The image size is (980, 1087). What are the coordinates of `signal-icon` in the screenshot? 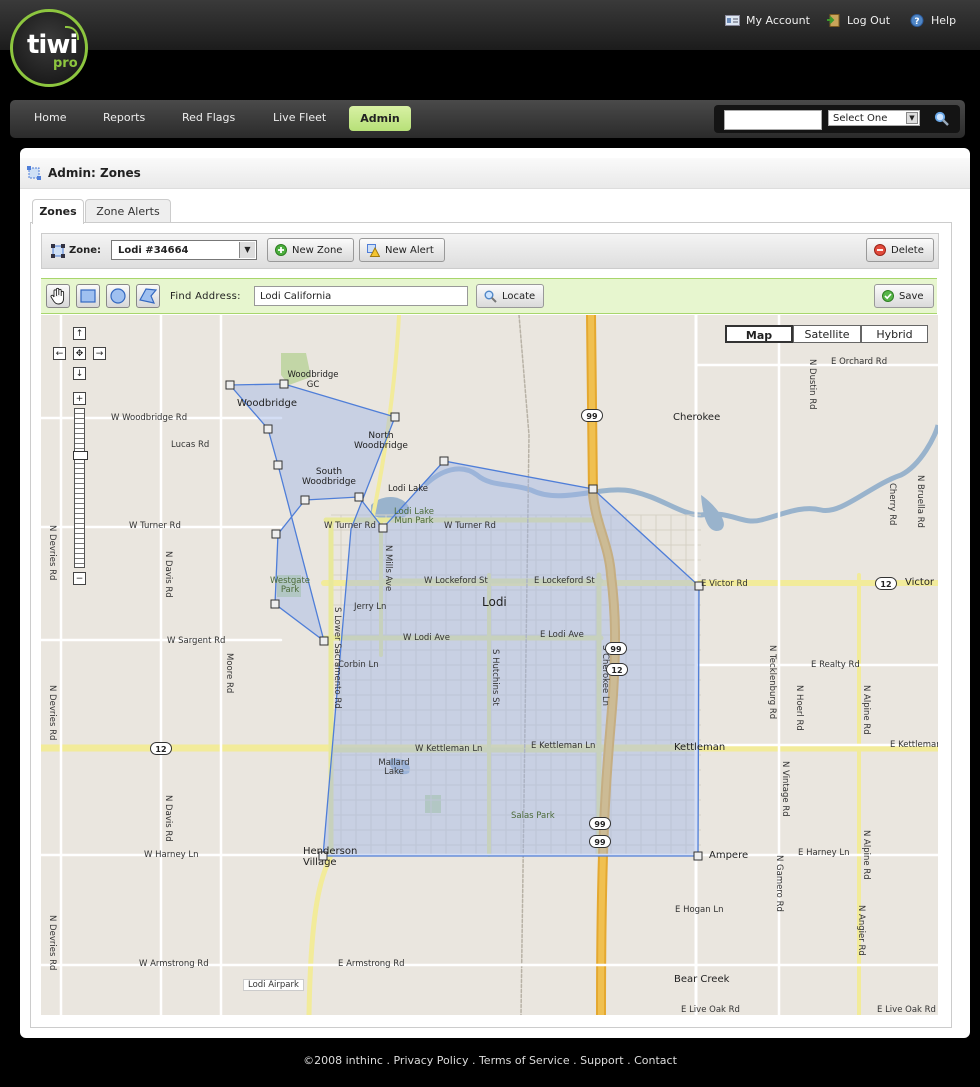 It's located at (72, 33).